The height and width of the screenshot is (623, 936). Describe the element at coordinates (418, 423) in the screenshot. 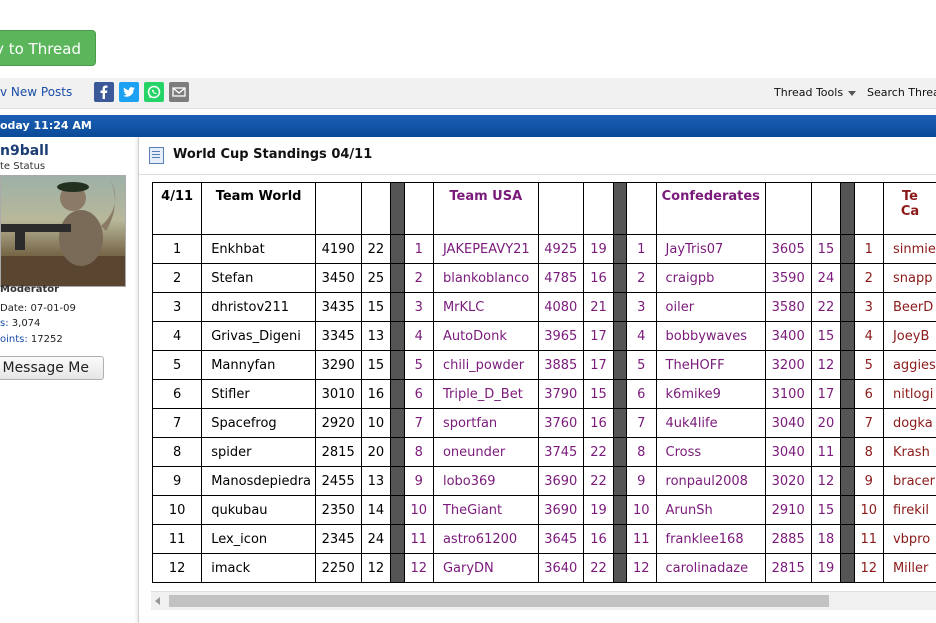

I see `cell-usa-rank: 7` at that location.